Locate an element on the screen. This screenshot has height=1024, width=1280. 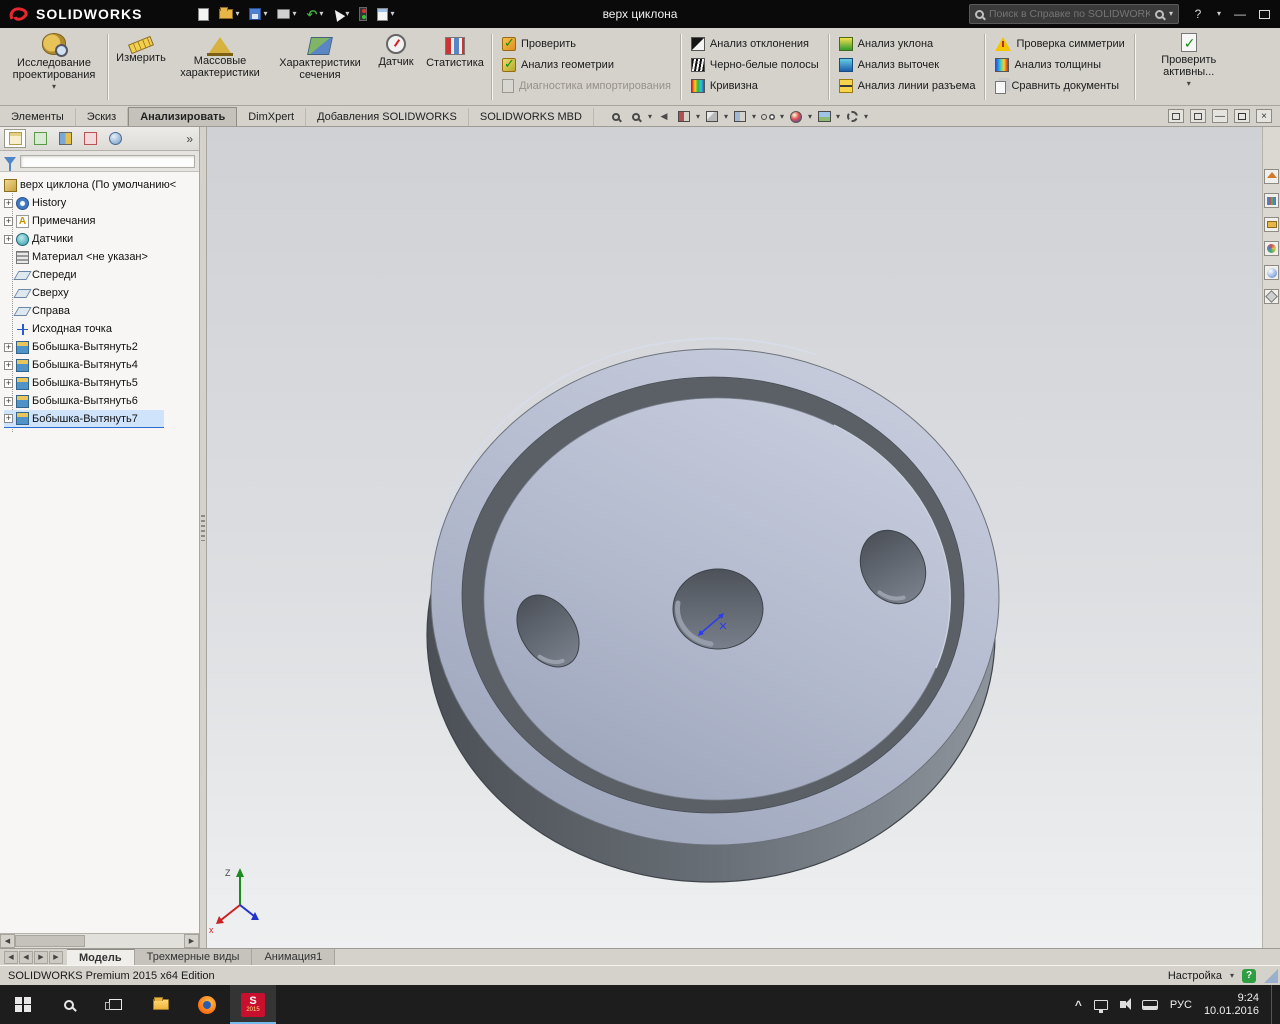
open-button: ▾ is located at coordinates (229, 14).